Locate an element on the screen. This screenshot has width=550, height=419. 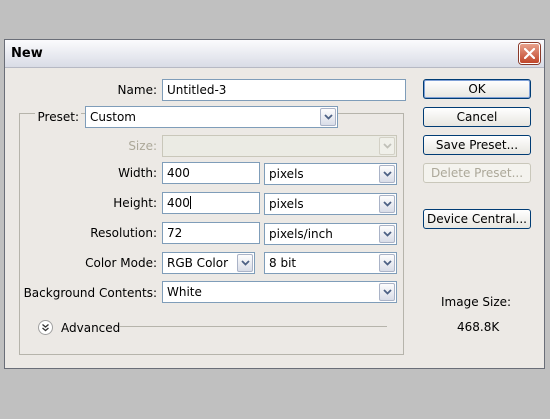
resolution-unit-dropdown: pixels/inch is located at coordinates (330, 234).